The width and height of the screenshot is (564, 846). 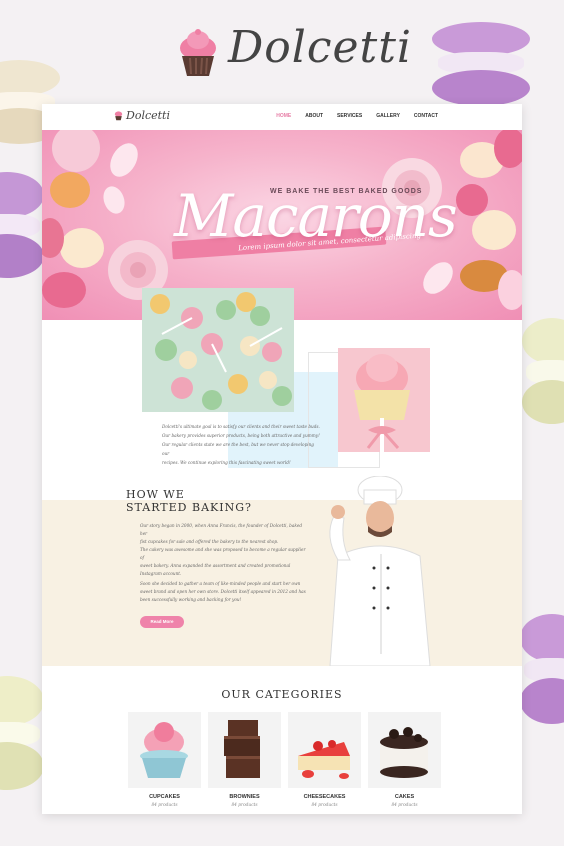 What do you see at coordinates (324, 797) in the screenshot?
I see `category-name: CHEESECAKES` at bounding box center [324, 797].